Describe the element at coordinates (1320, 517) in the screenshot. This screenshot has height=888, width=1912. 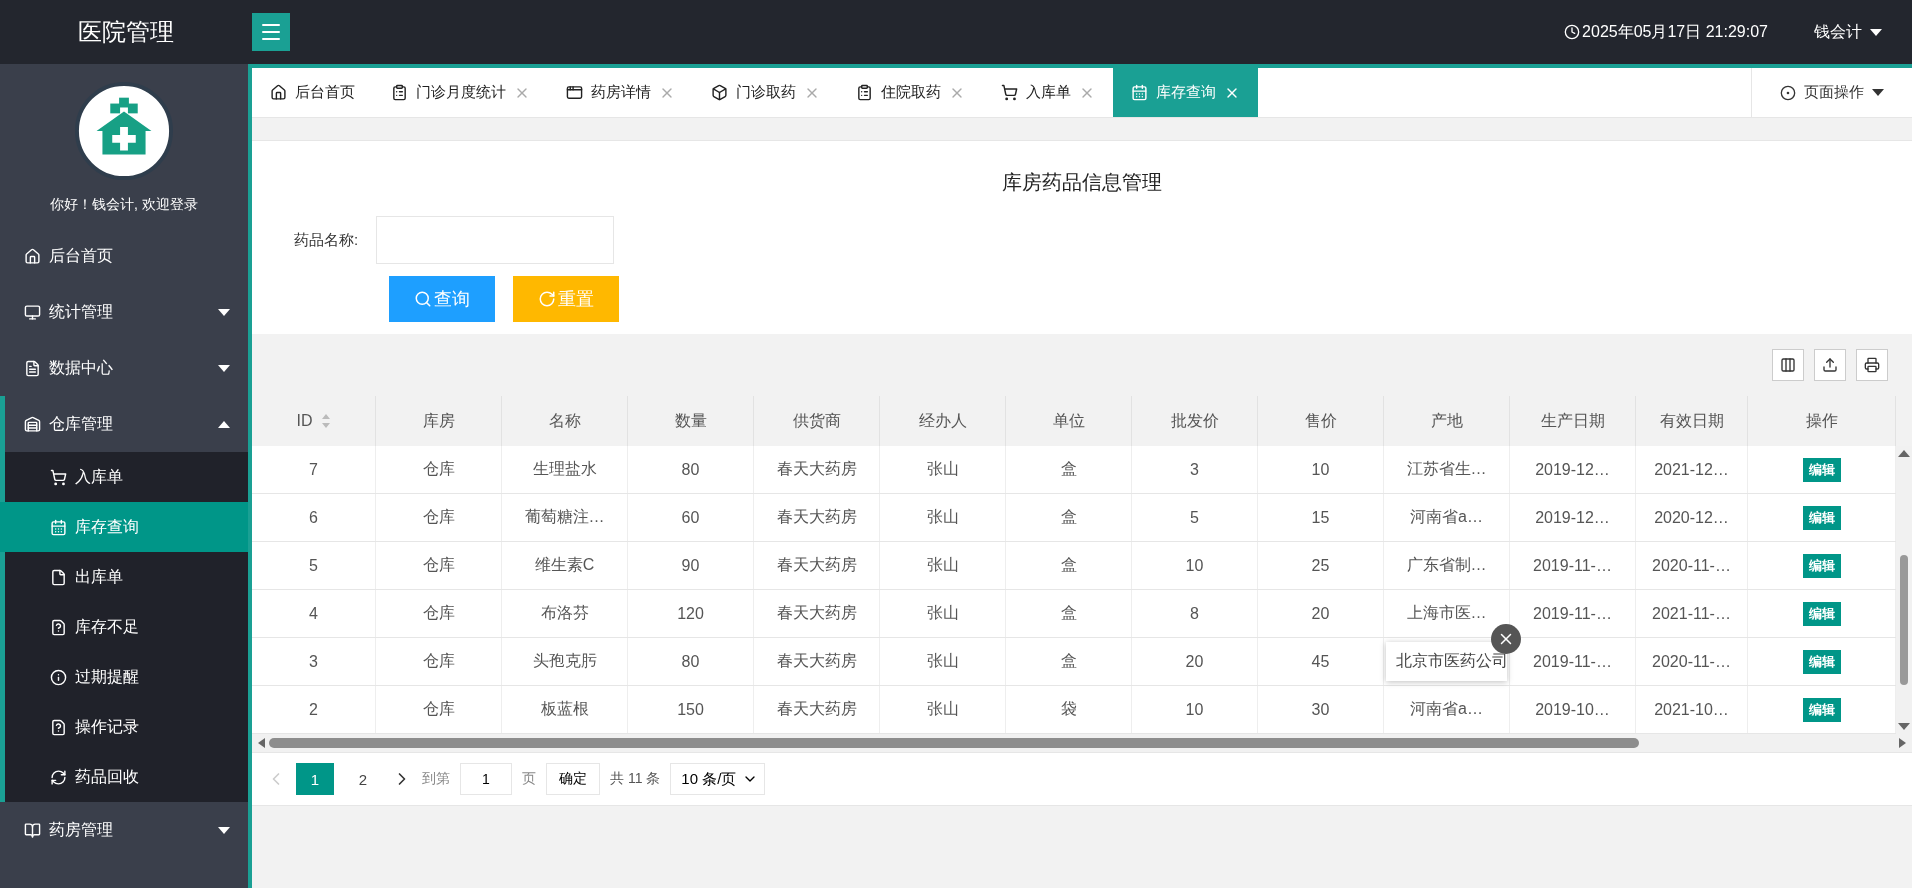
I see `table-cell: 15` at that location.